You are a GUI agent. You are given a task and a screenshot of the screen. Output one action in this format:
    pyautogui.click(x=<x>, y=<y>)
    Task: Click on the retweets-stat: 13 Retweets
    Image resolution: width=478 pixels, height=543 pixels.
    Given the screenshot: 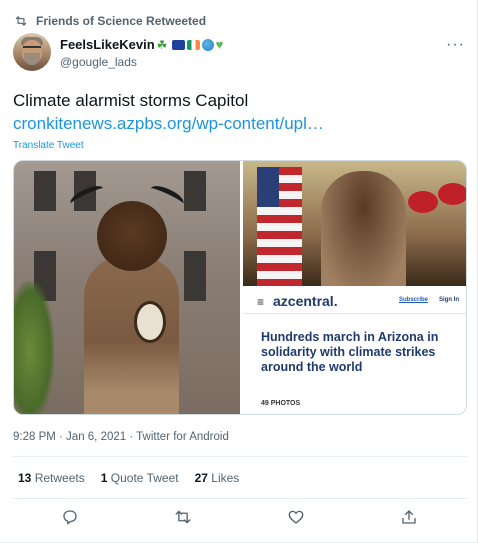 What is the action you would take?
    pyautogui.click(x=51, y=478)
    